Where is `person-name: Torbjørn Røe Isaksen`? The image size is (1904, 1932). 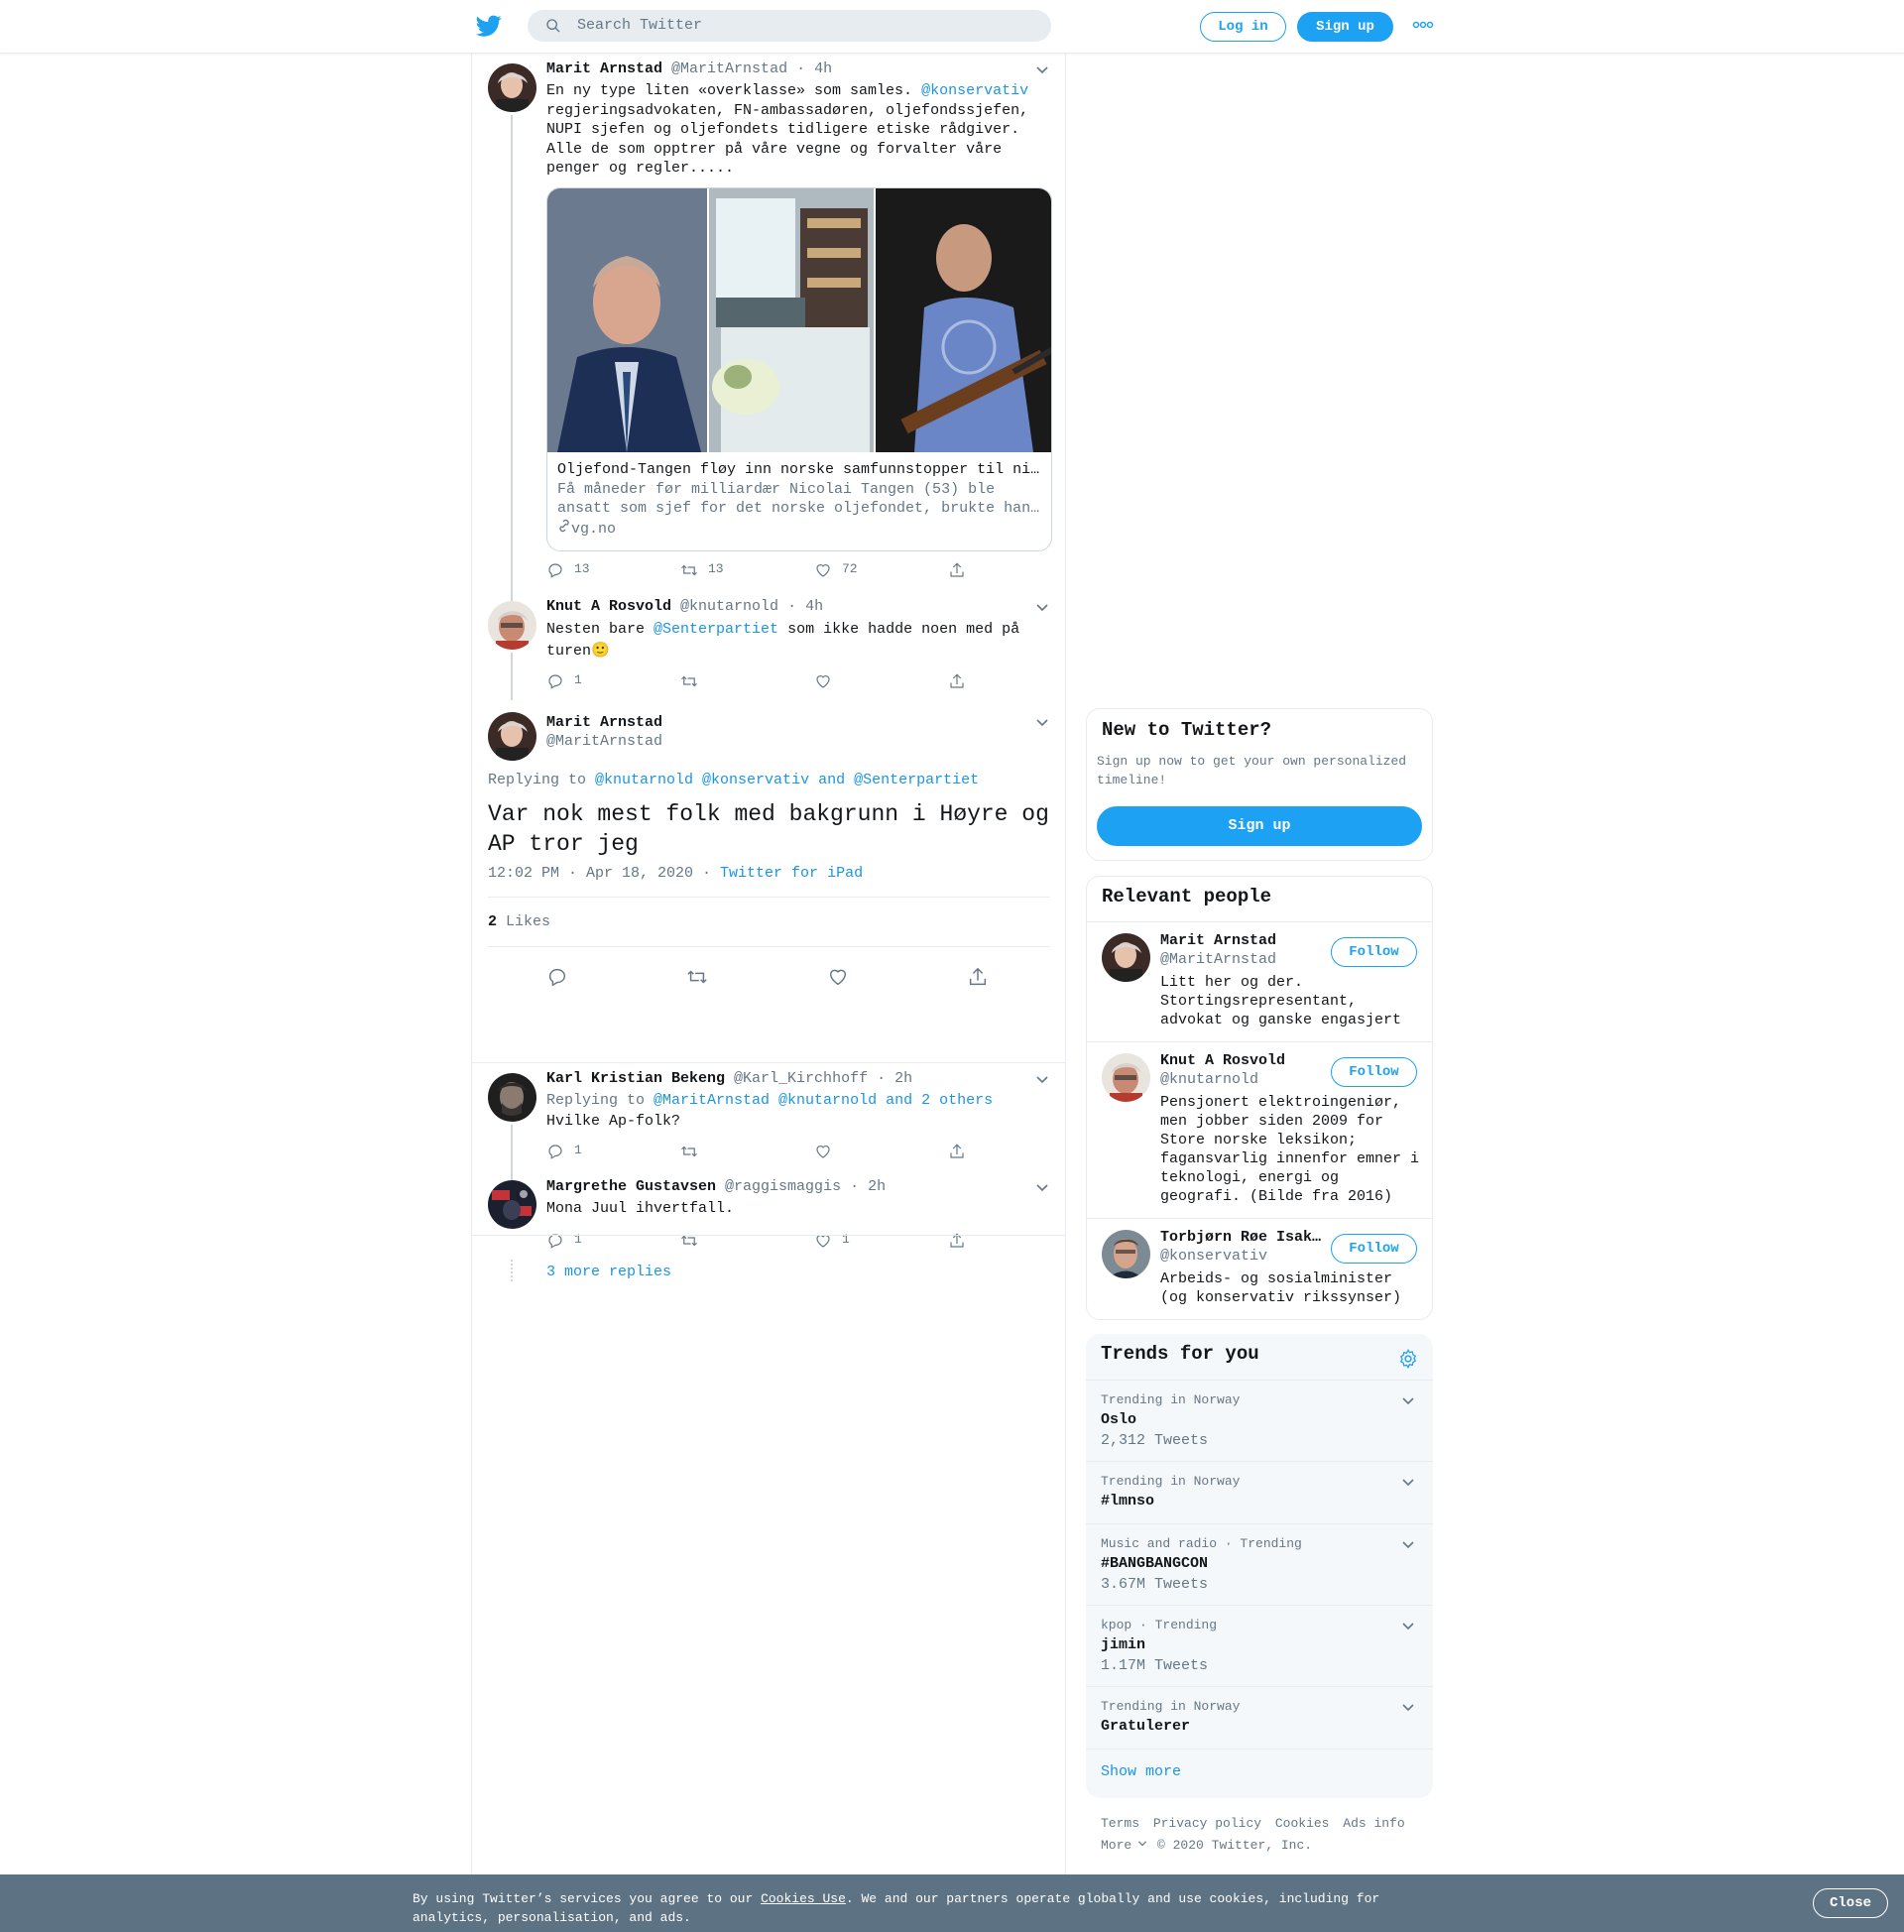 person-name: Torbjørn Røe Isaksen is located at coordinates (1242, 1237).